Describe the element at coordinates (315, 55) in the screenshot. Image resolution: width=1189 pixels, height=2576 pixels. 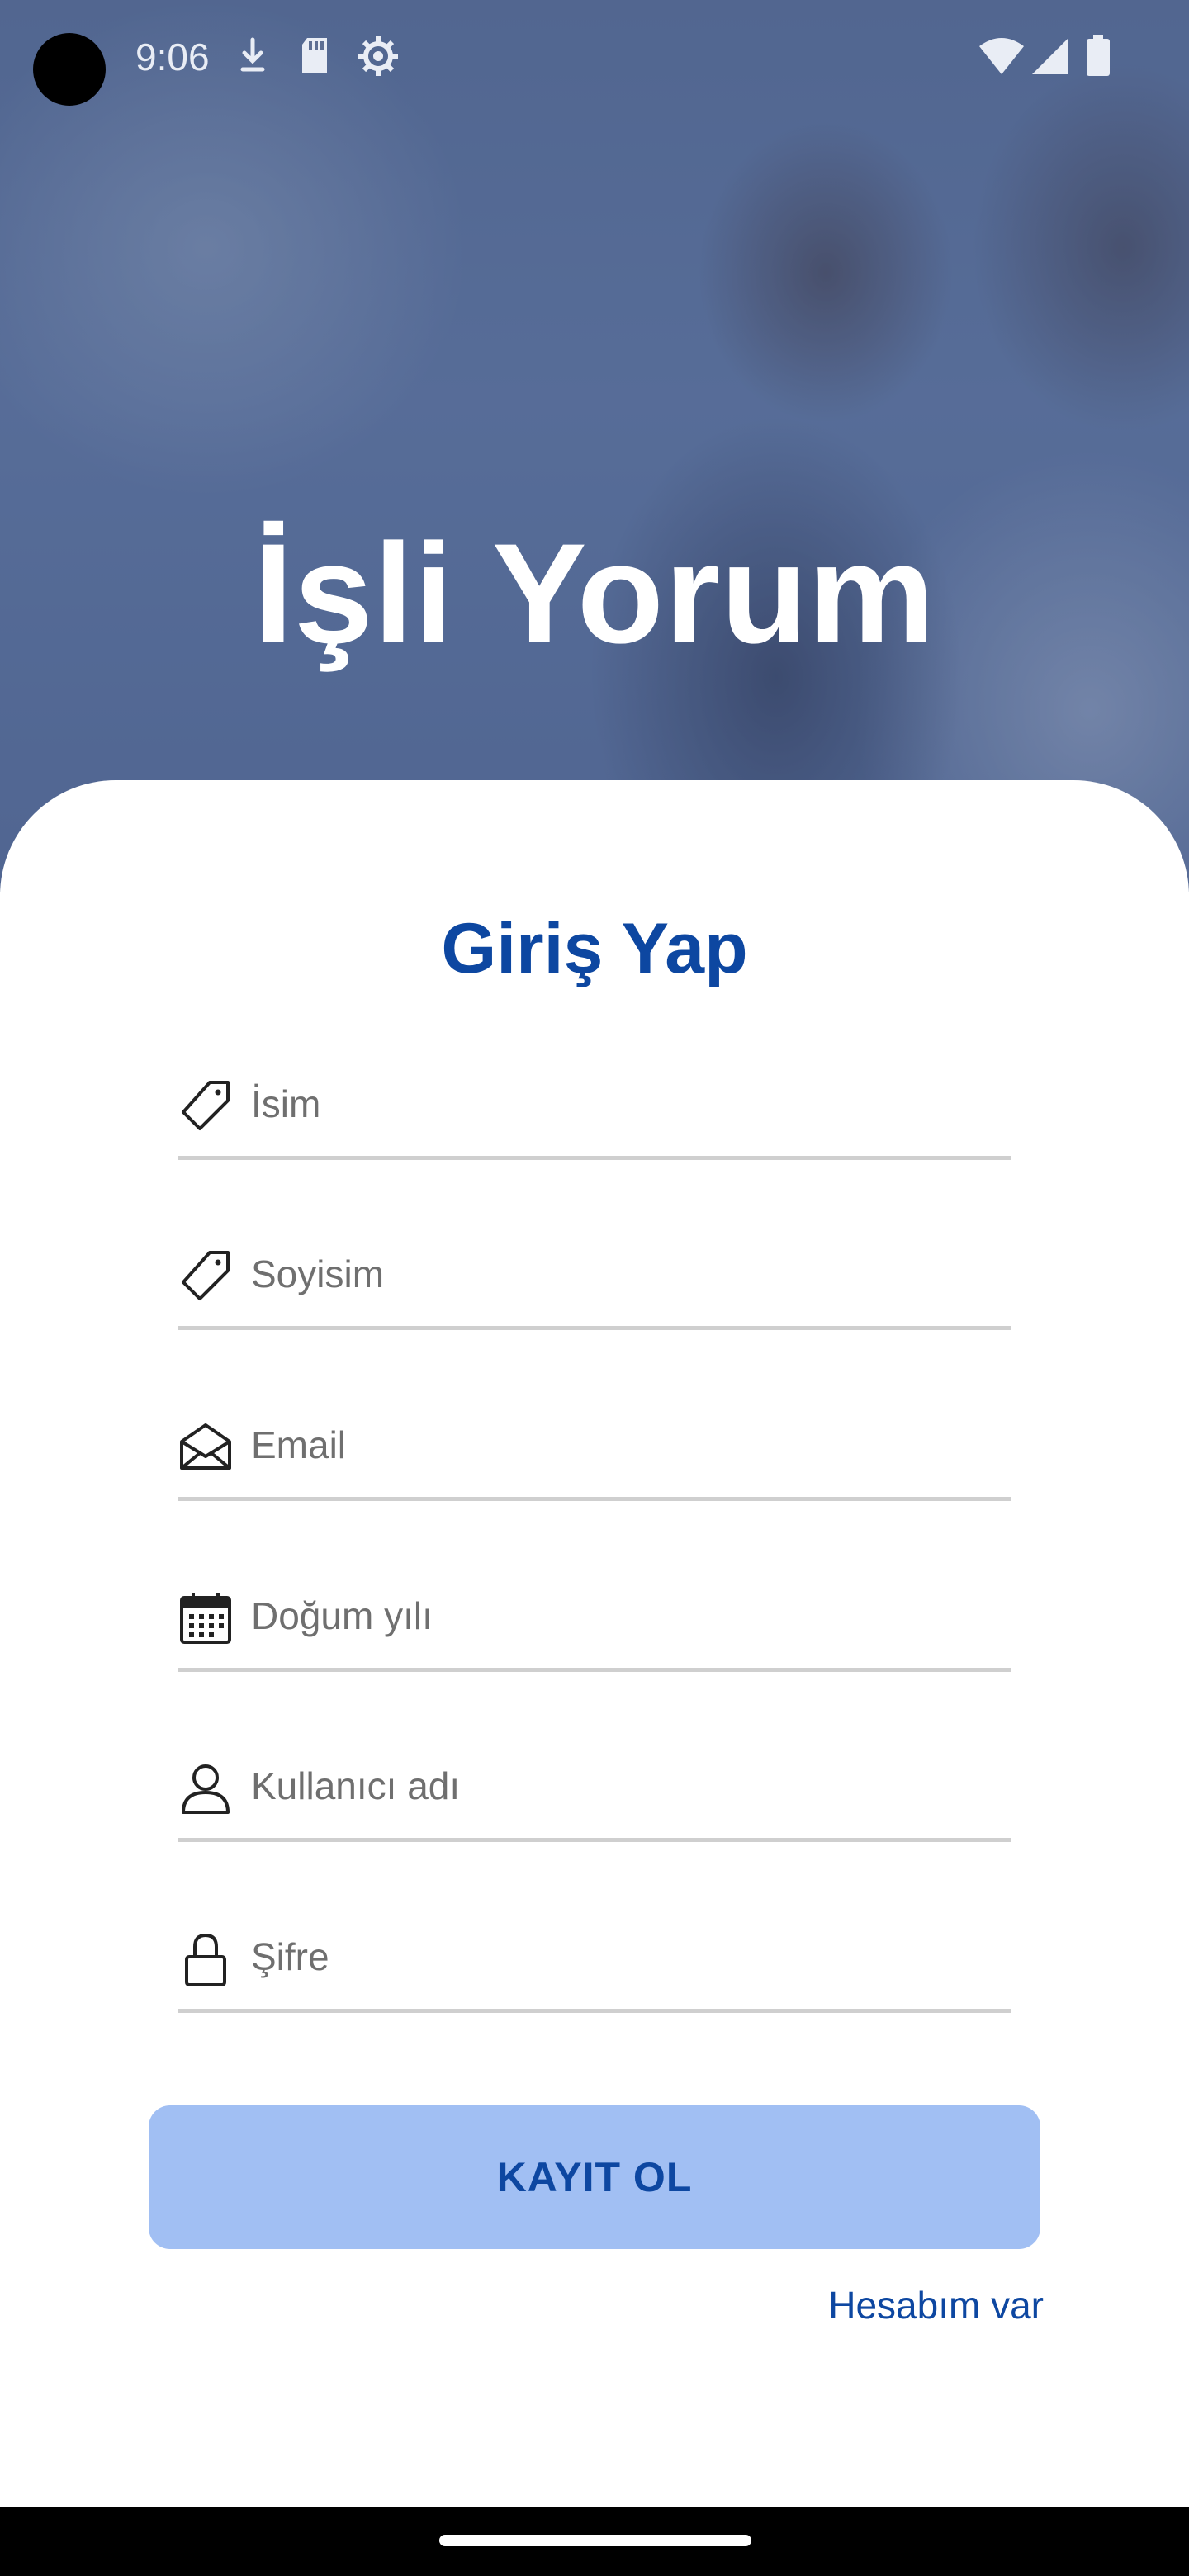
I see `sd-card-icon` at that location.